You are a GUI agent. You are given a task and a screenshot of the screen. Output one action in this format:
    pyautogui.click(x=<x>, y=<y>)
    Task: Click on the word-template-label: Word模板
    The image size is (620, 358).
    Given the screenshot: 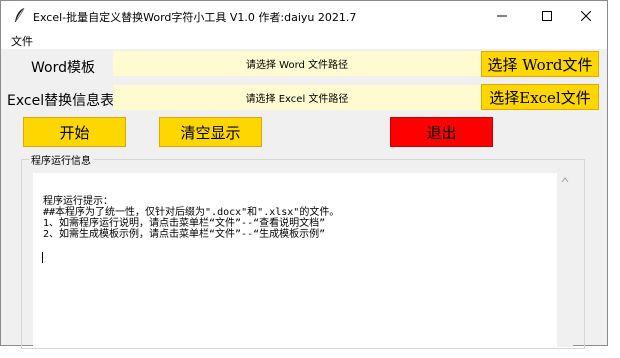 What is the action you would take?
    pyautogui.click(x=63, y=68)
    